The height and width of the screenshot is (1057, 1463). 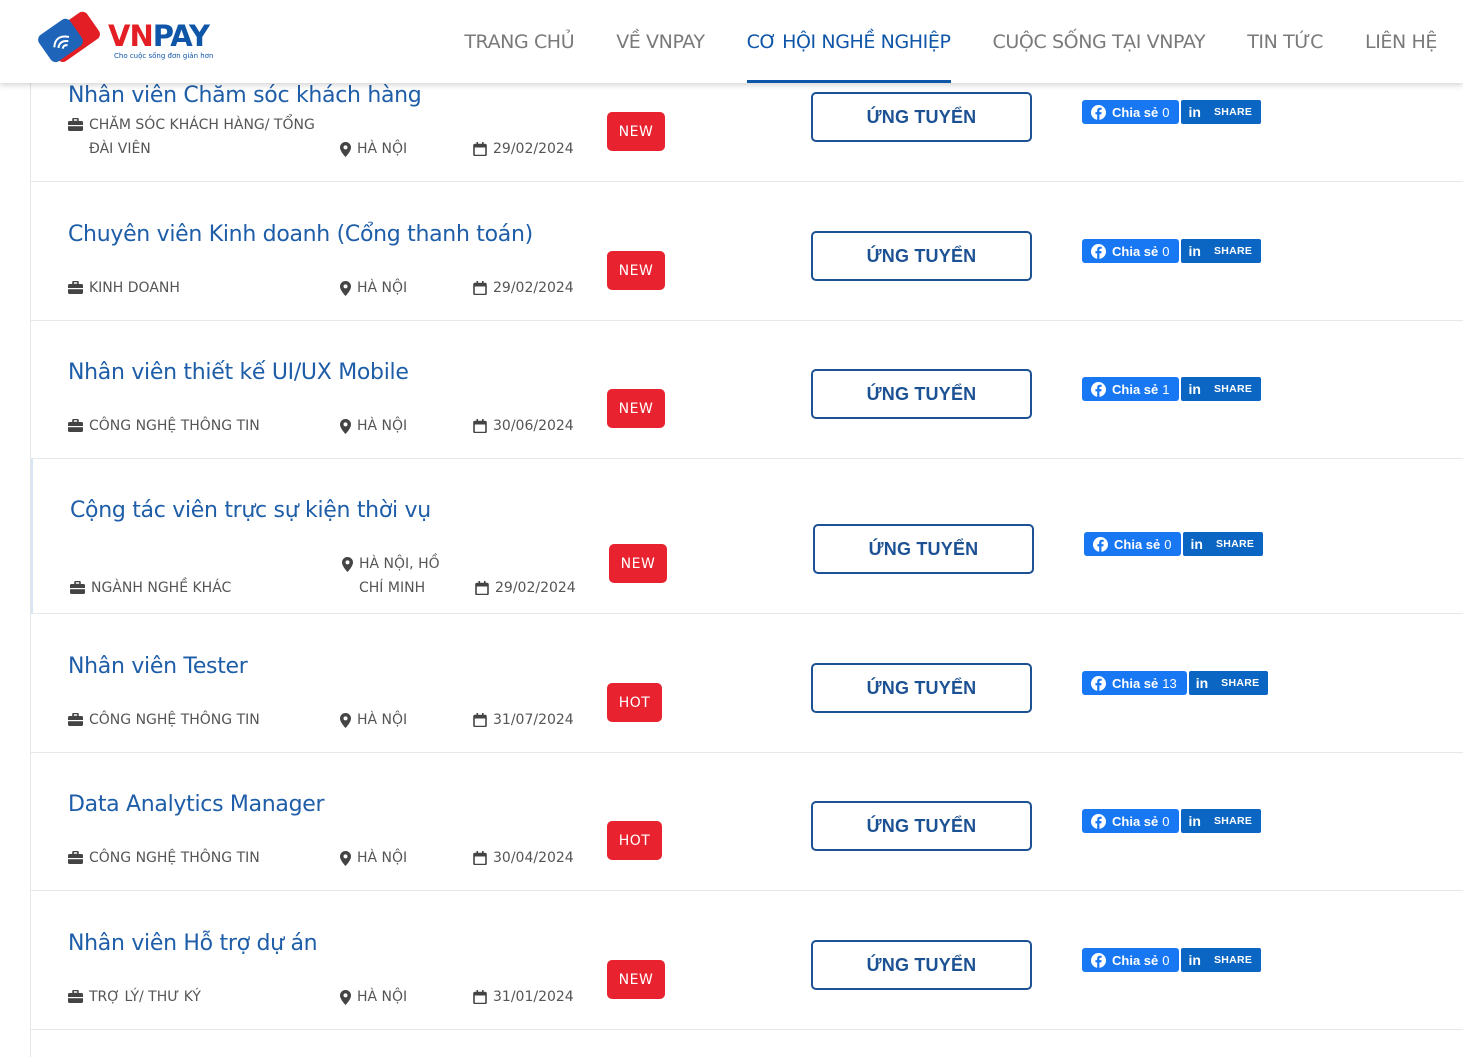 What do you see at coordinates (660, 41) in the screenshot?
I see `nav-about: VỀ VNPAY` at bounding box center [660, 41].